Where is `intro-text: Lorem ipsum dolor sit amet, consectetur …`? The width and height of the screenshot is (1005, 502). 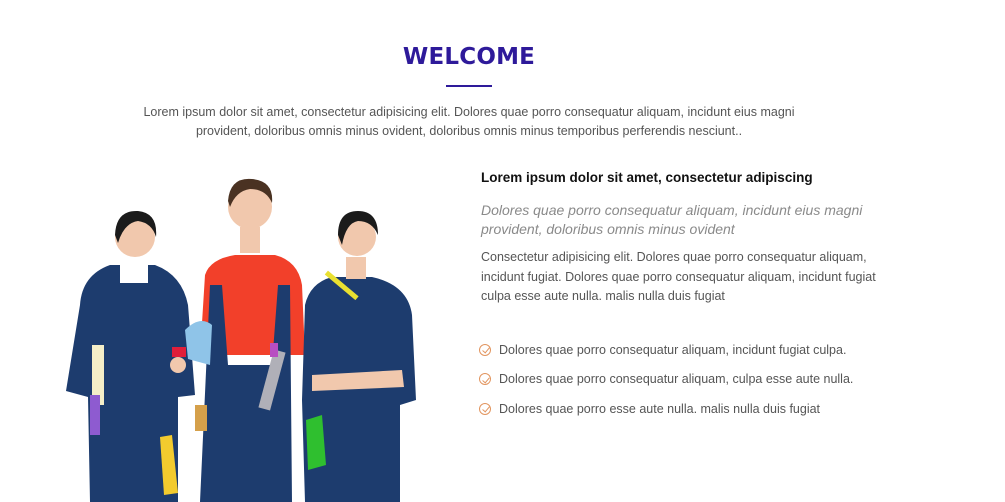 intro-text: Lorem ipsum dolor sit amet, consectetur … is located at coordinates (469, 121).